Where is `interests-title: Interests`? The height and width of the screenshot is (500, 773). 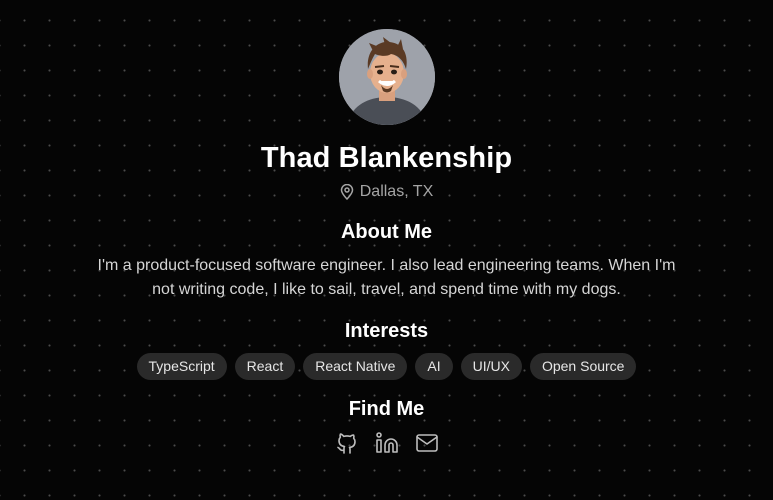 interests-title: Interests is located at coordinates (386, 331).